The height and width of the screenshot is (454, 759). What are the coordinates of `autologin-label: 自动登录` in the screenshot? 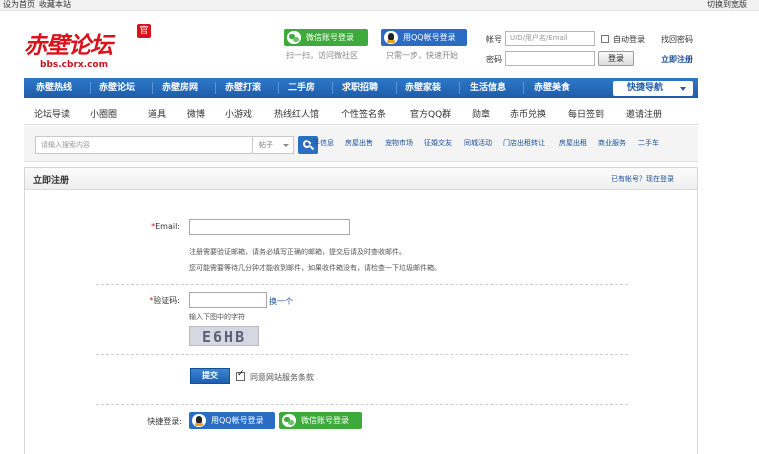 It's located at (629, 39).